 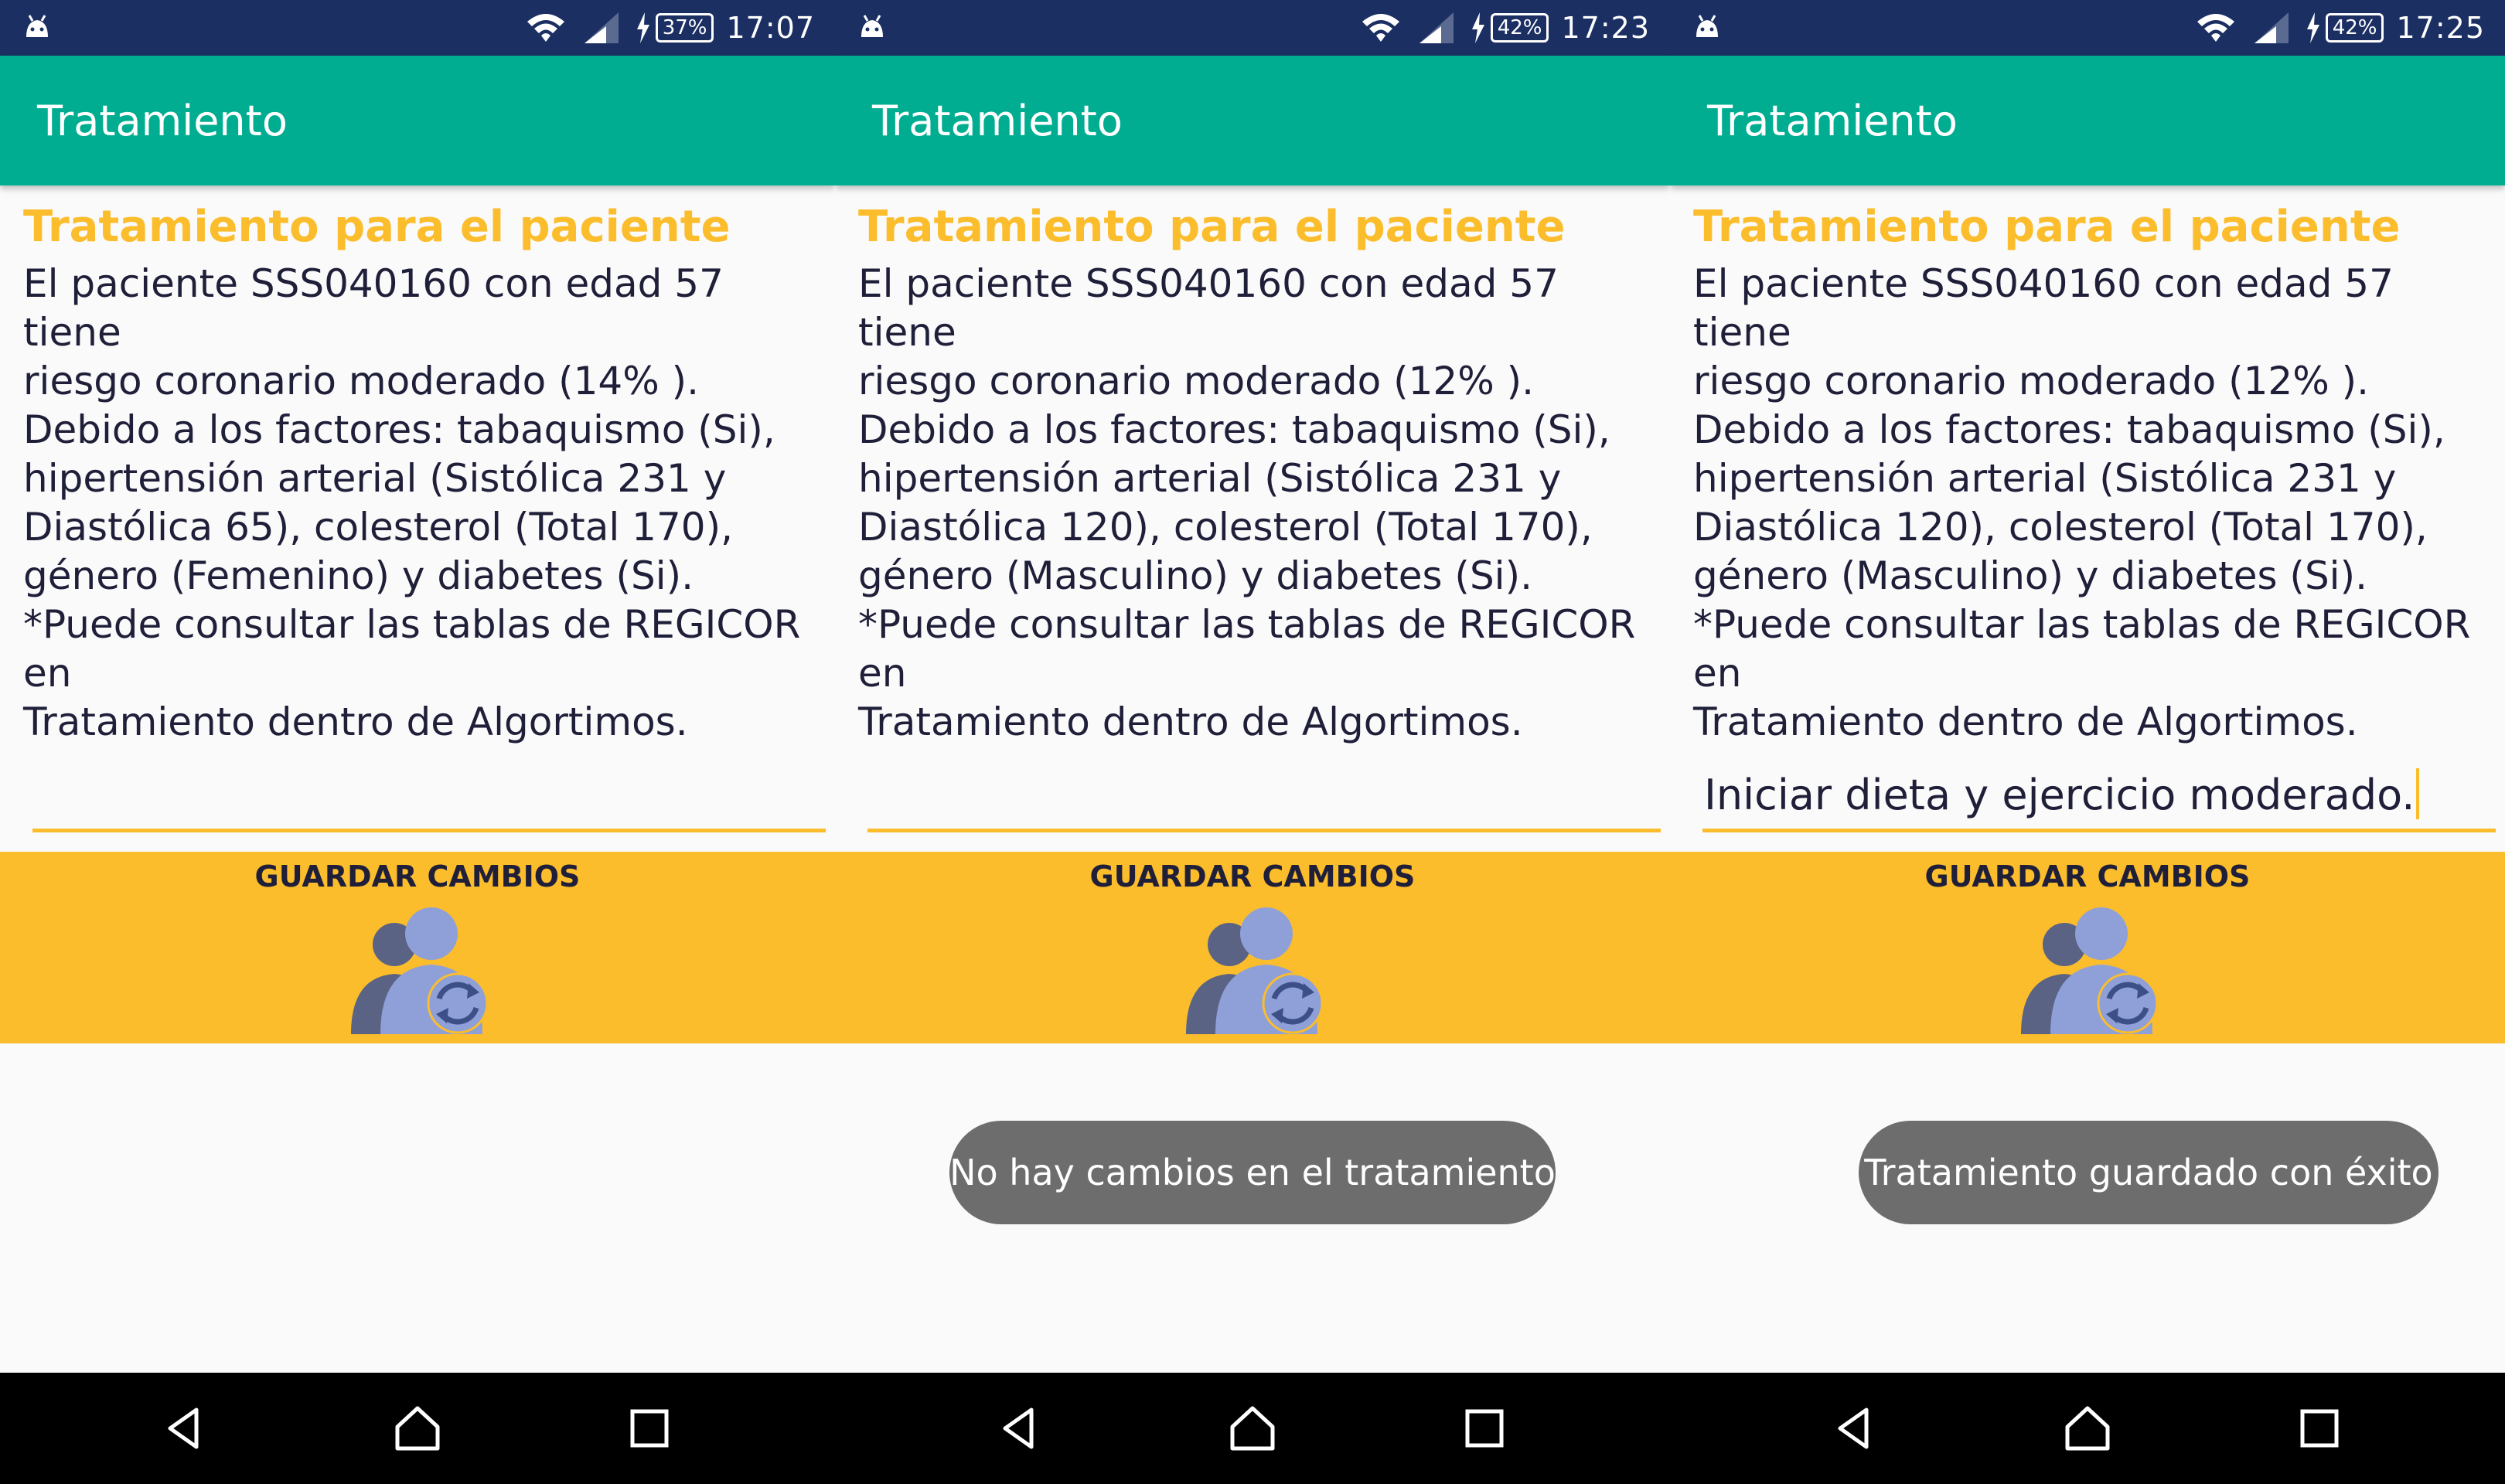 What do you see at coordinates (2440, 28) in the screenshot?
I see `clock: 17:25` at bounding box center [2440, 28].